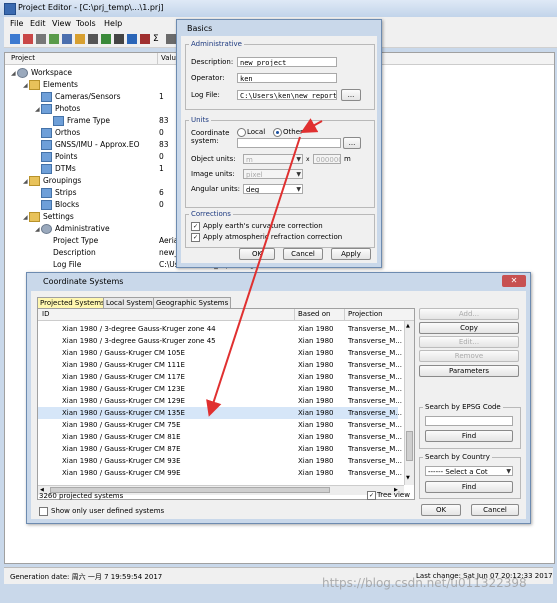 This screenshot has width=557, height=603. I want to click on annotation-arrows, so click(264, 267).